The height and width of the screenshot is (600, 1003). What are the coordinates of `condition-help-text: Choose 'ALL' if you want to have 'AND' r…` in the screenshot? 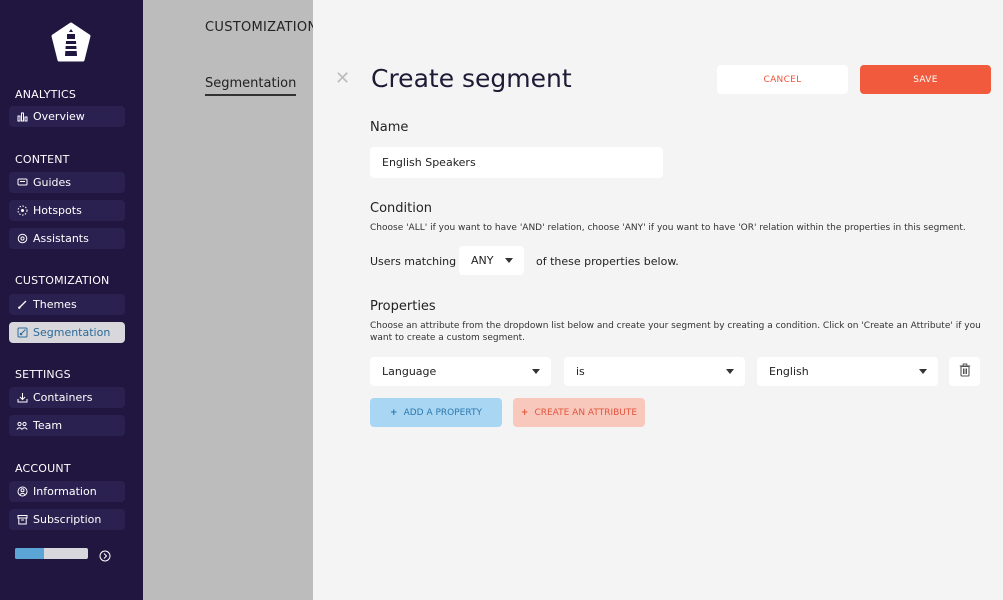 It's located at (668, 228).